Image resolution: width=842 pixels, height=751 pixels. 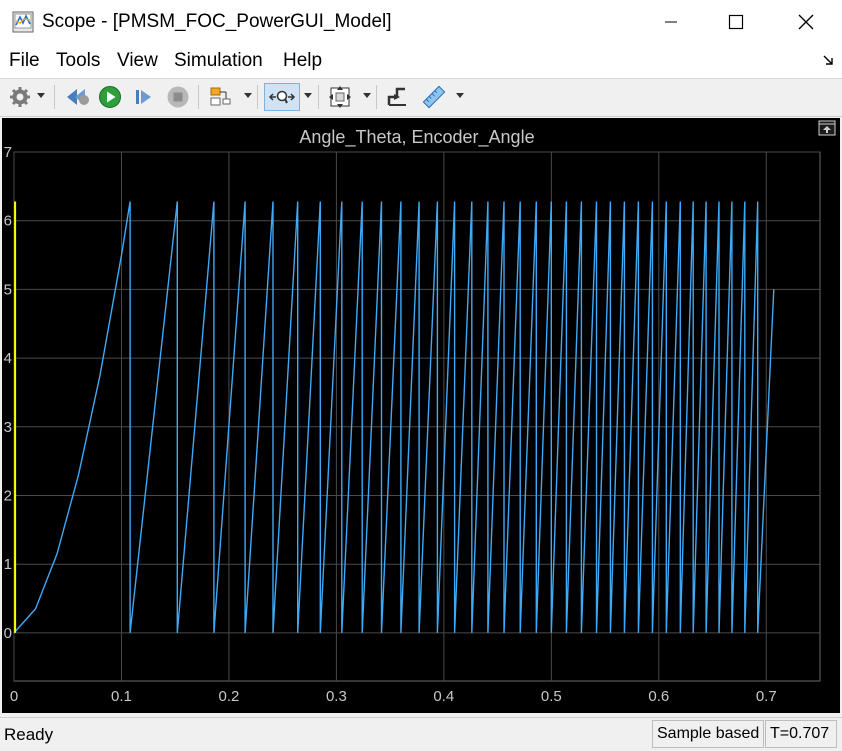 I want to click on run-button, so click(x=110, y=97).